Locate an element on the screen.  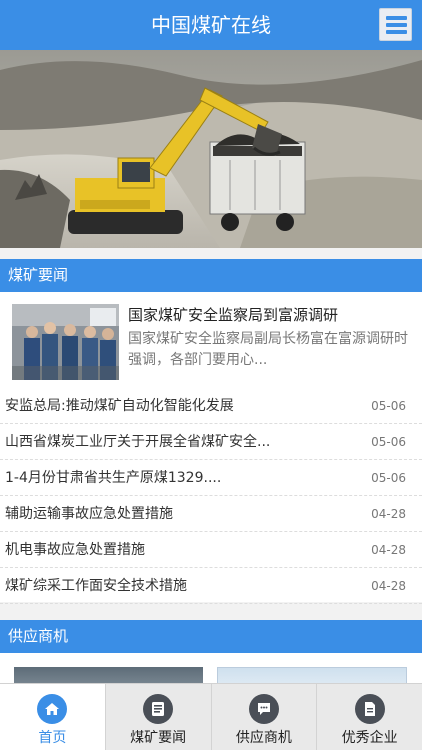
chat-icon is located at coordinates (263, 709).